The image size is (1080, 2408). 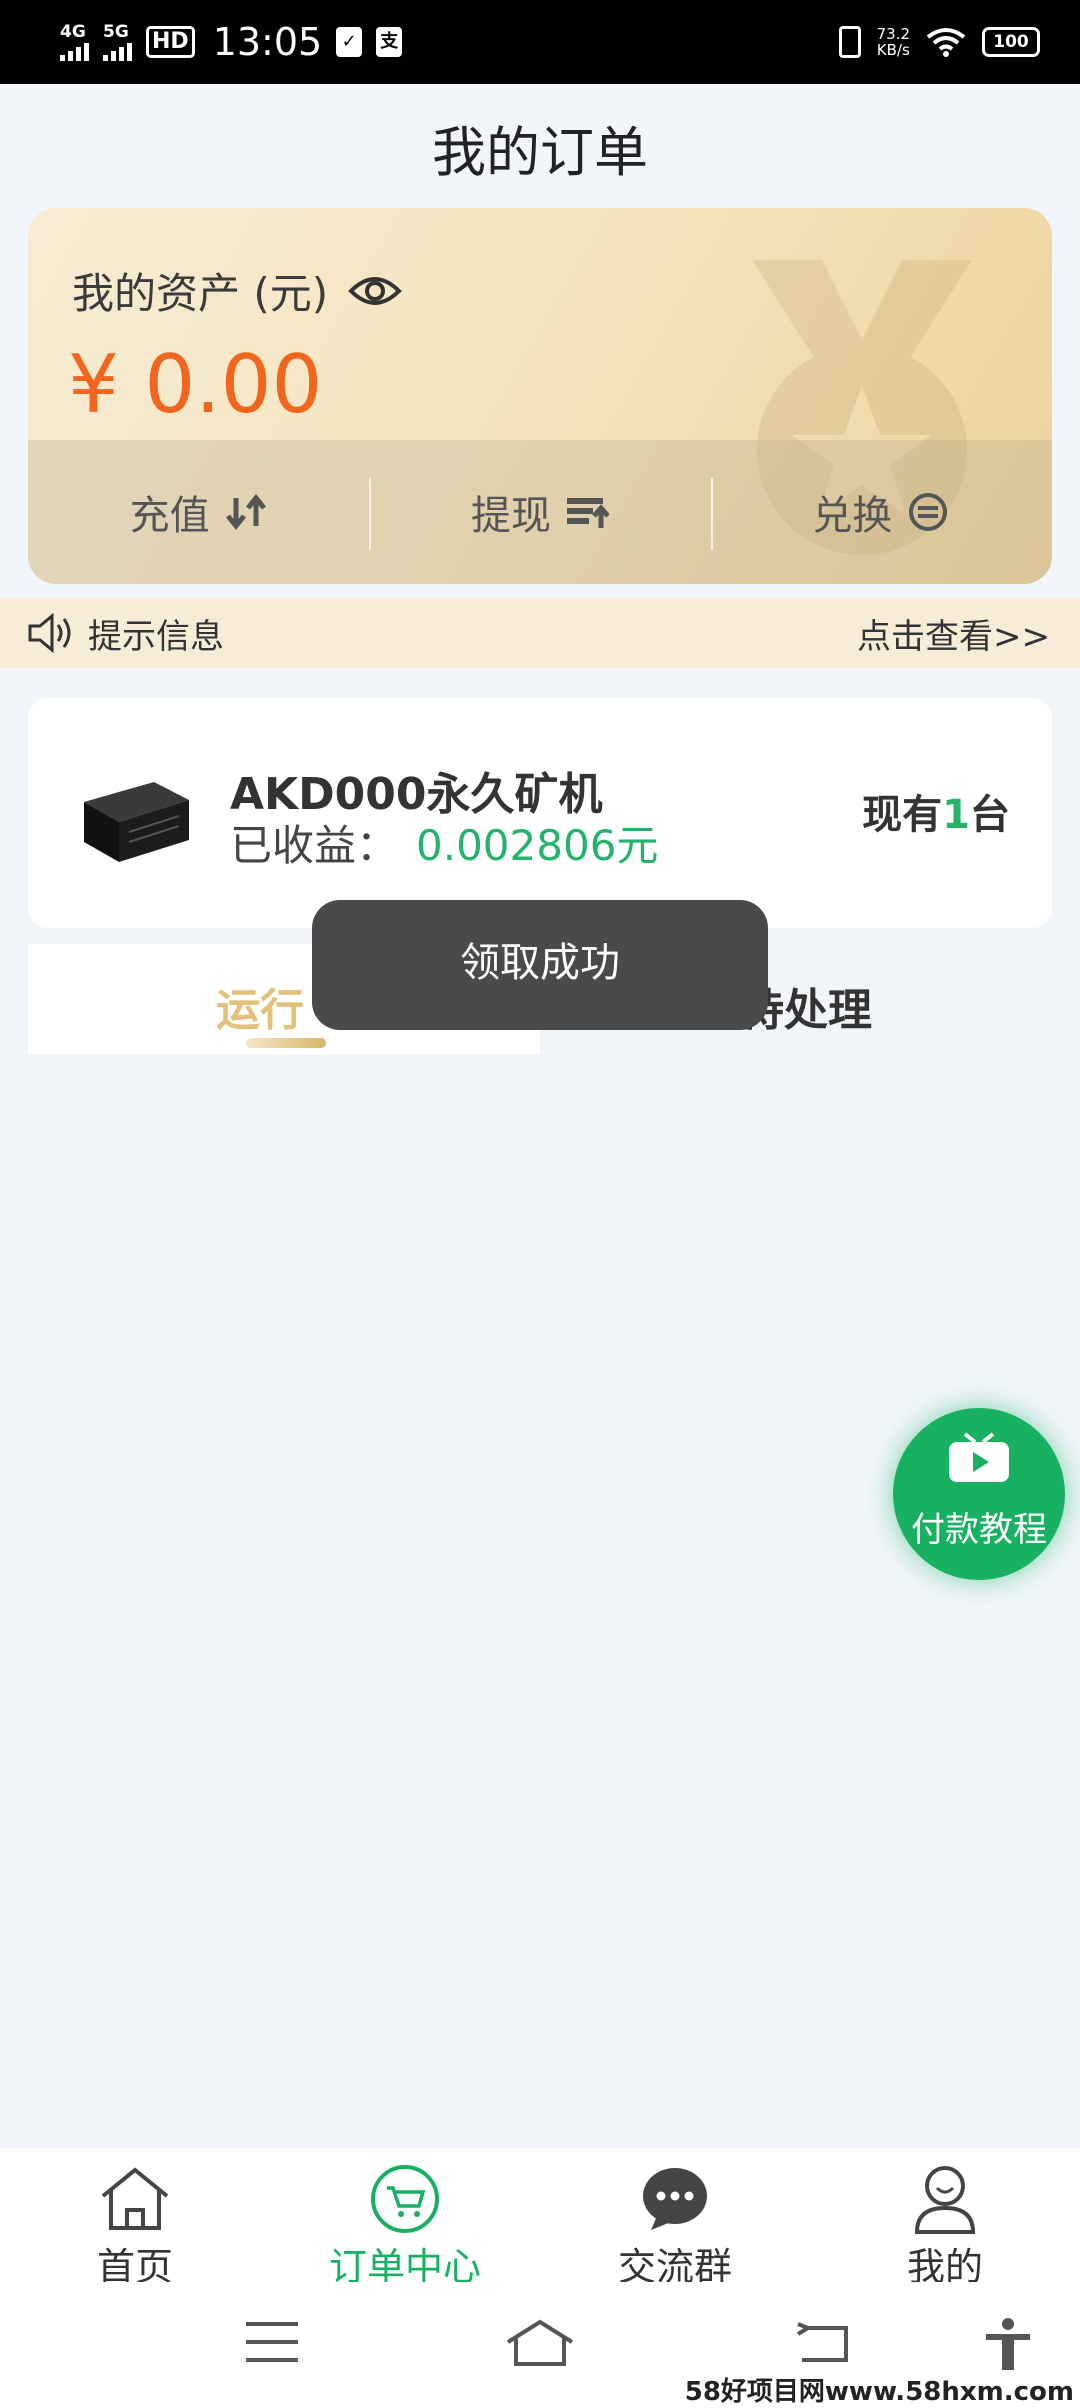 I want to click on nav-mine: 我的, so click(x=945, y=2218).